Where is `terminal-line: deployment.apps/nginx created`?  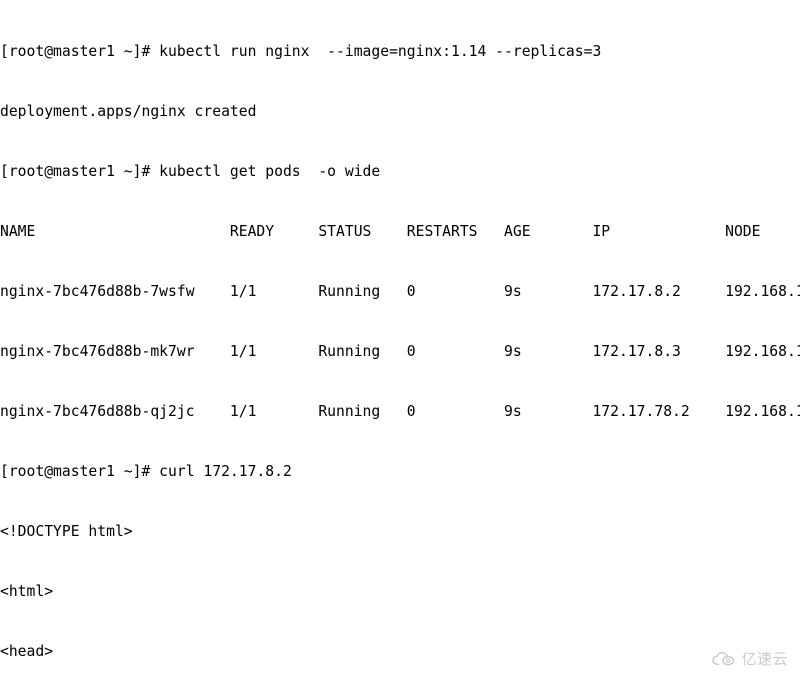 terminal-line: deployment.apps/nginx created is located at coordinates (128, 111).